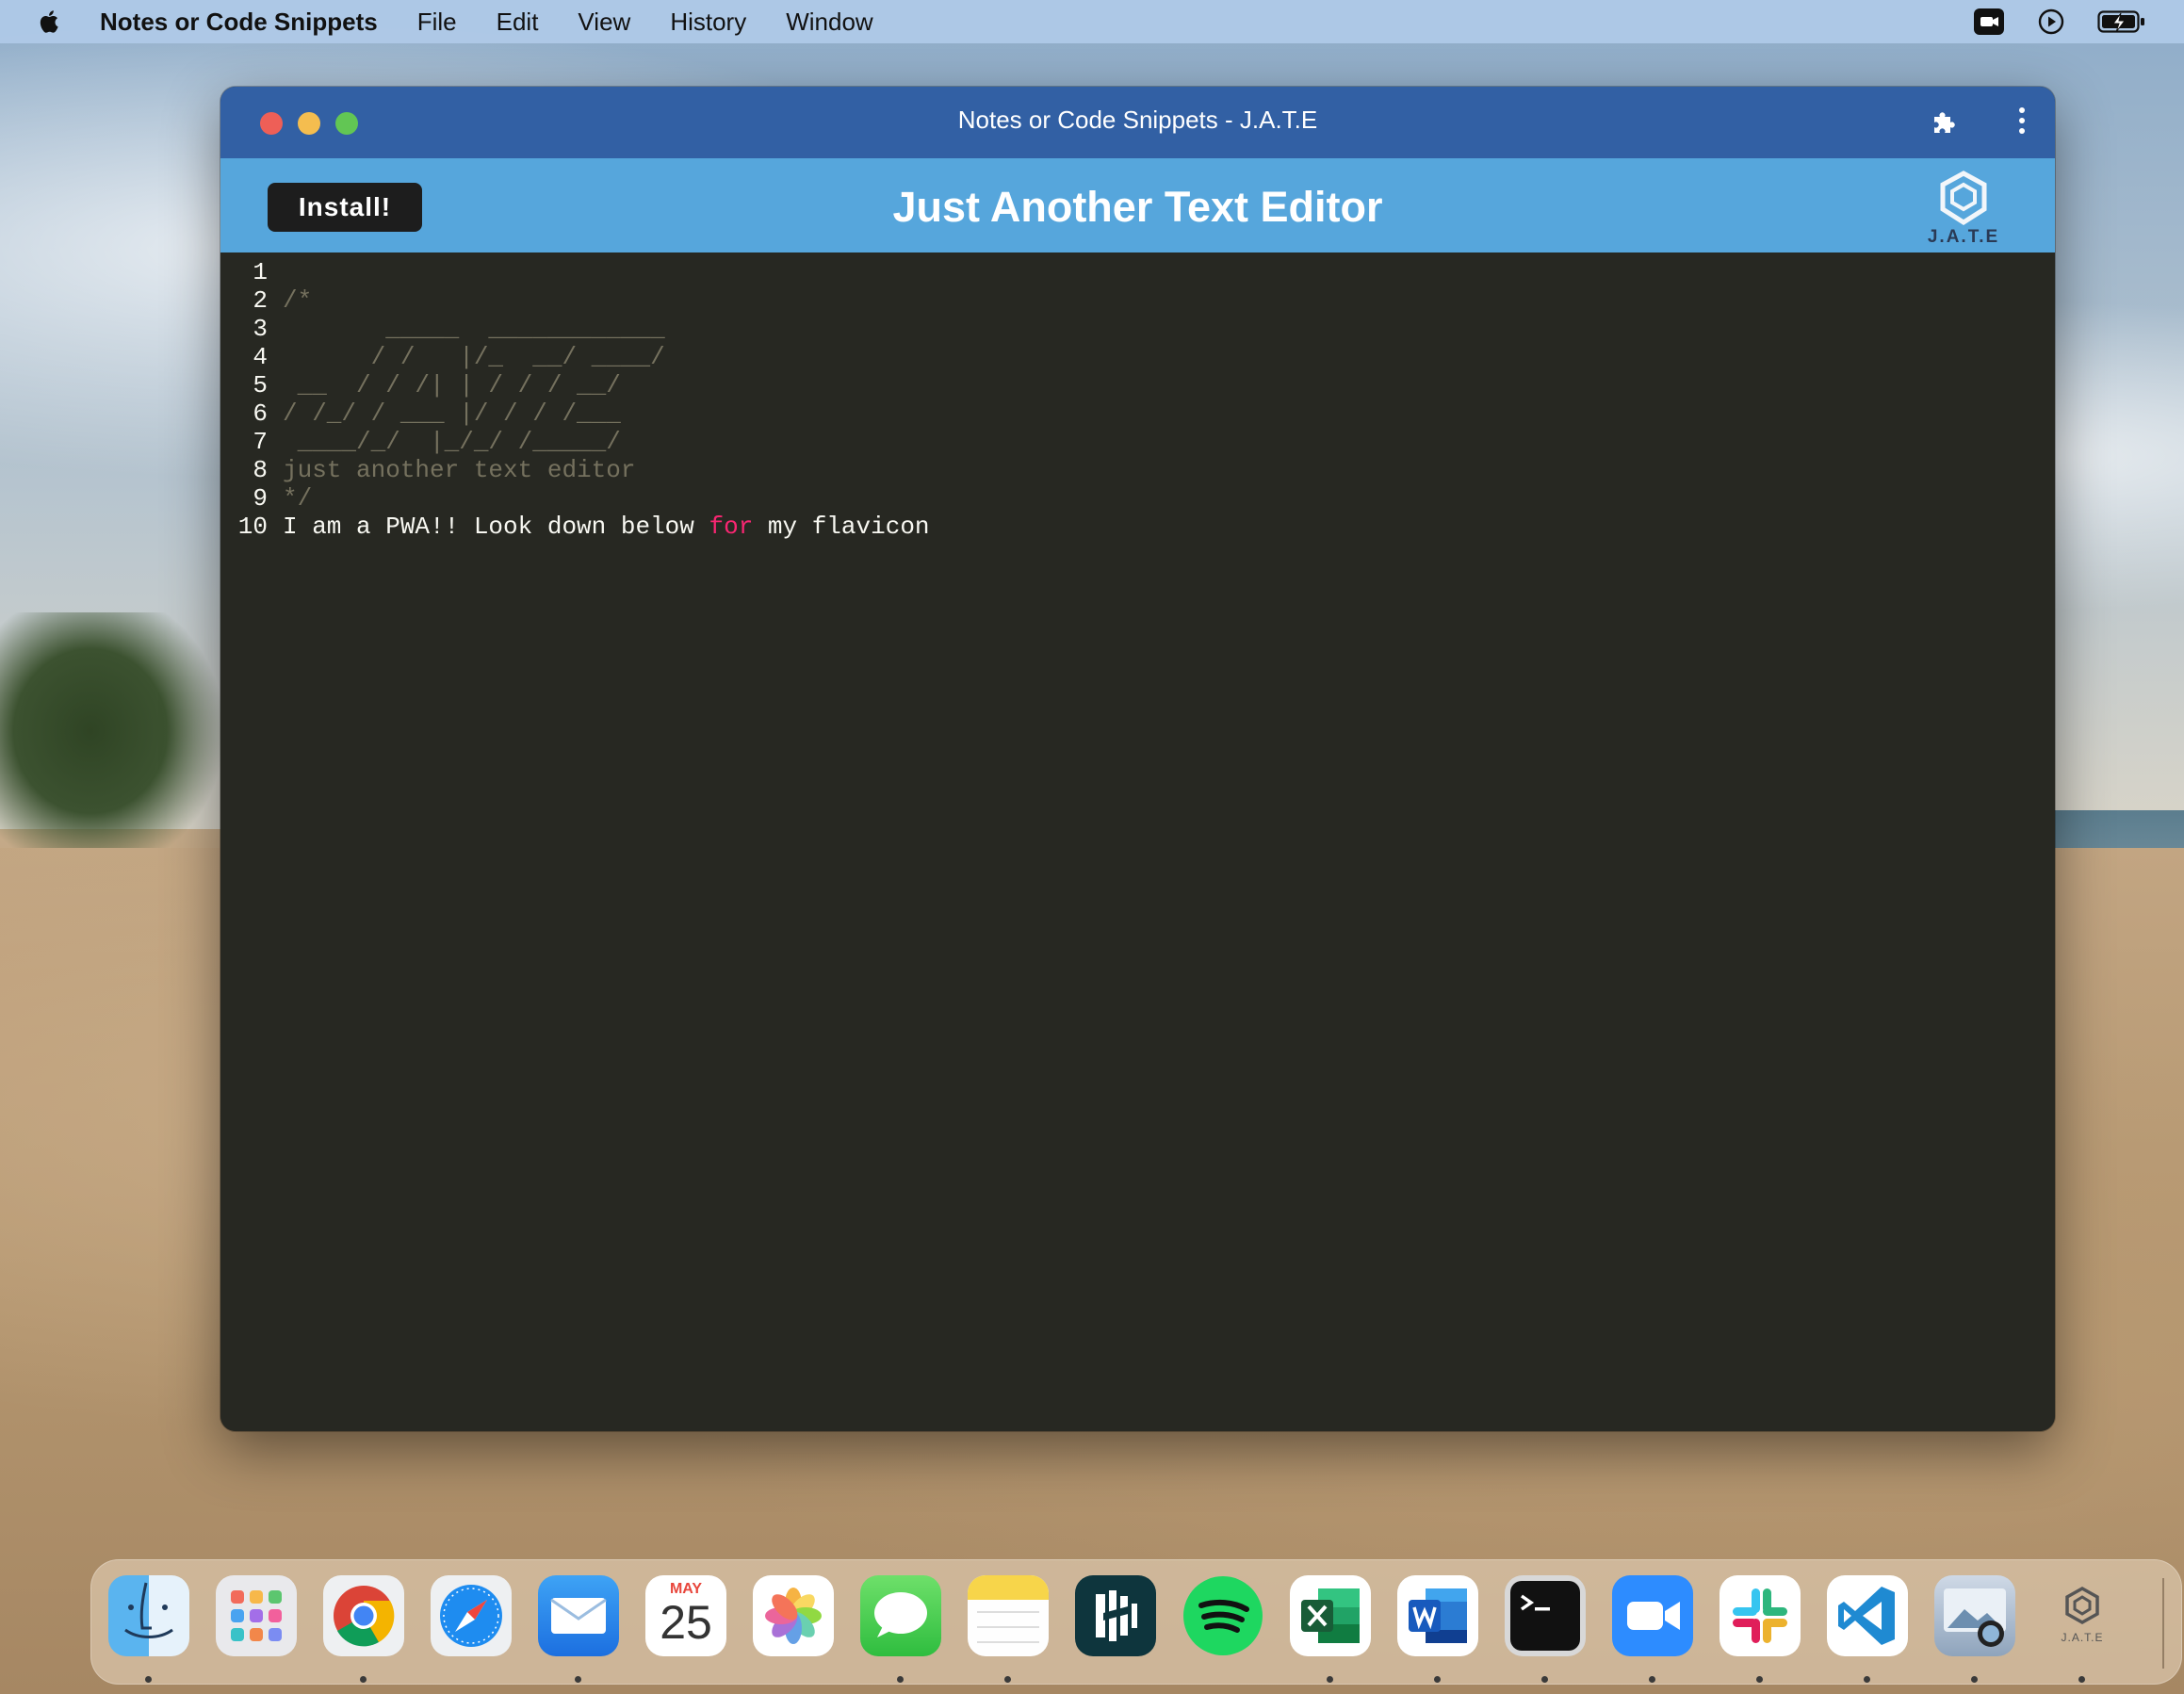 This screenshot has height=1694, width=2184. What do you see at coordinates (260, 442) in the screenshot?
I see `line-number: 7` at bounding box center [260, 442].